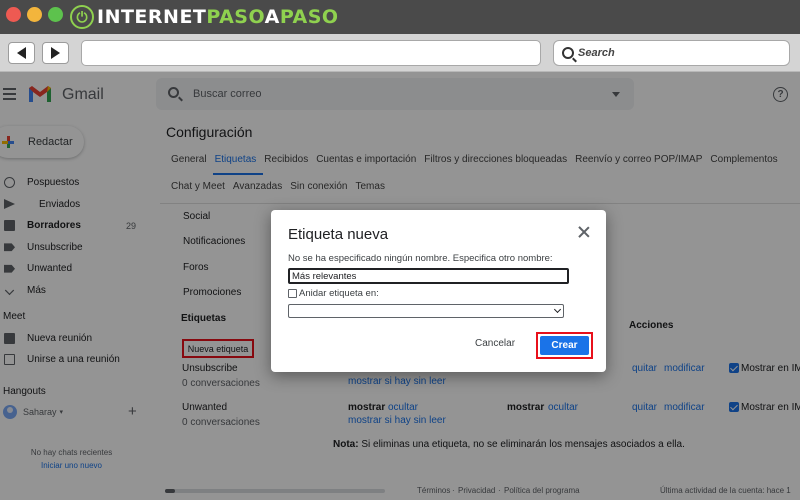 The height and width of the screenshot is (500, 800). Describe the element at coordinates (426, 311) in the screenshot. I see `parent-label-select` at that location.